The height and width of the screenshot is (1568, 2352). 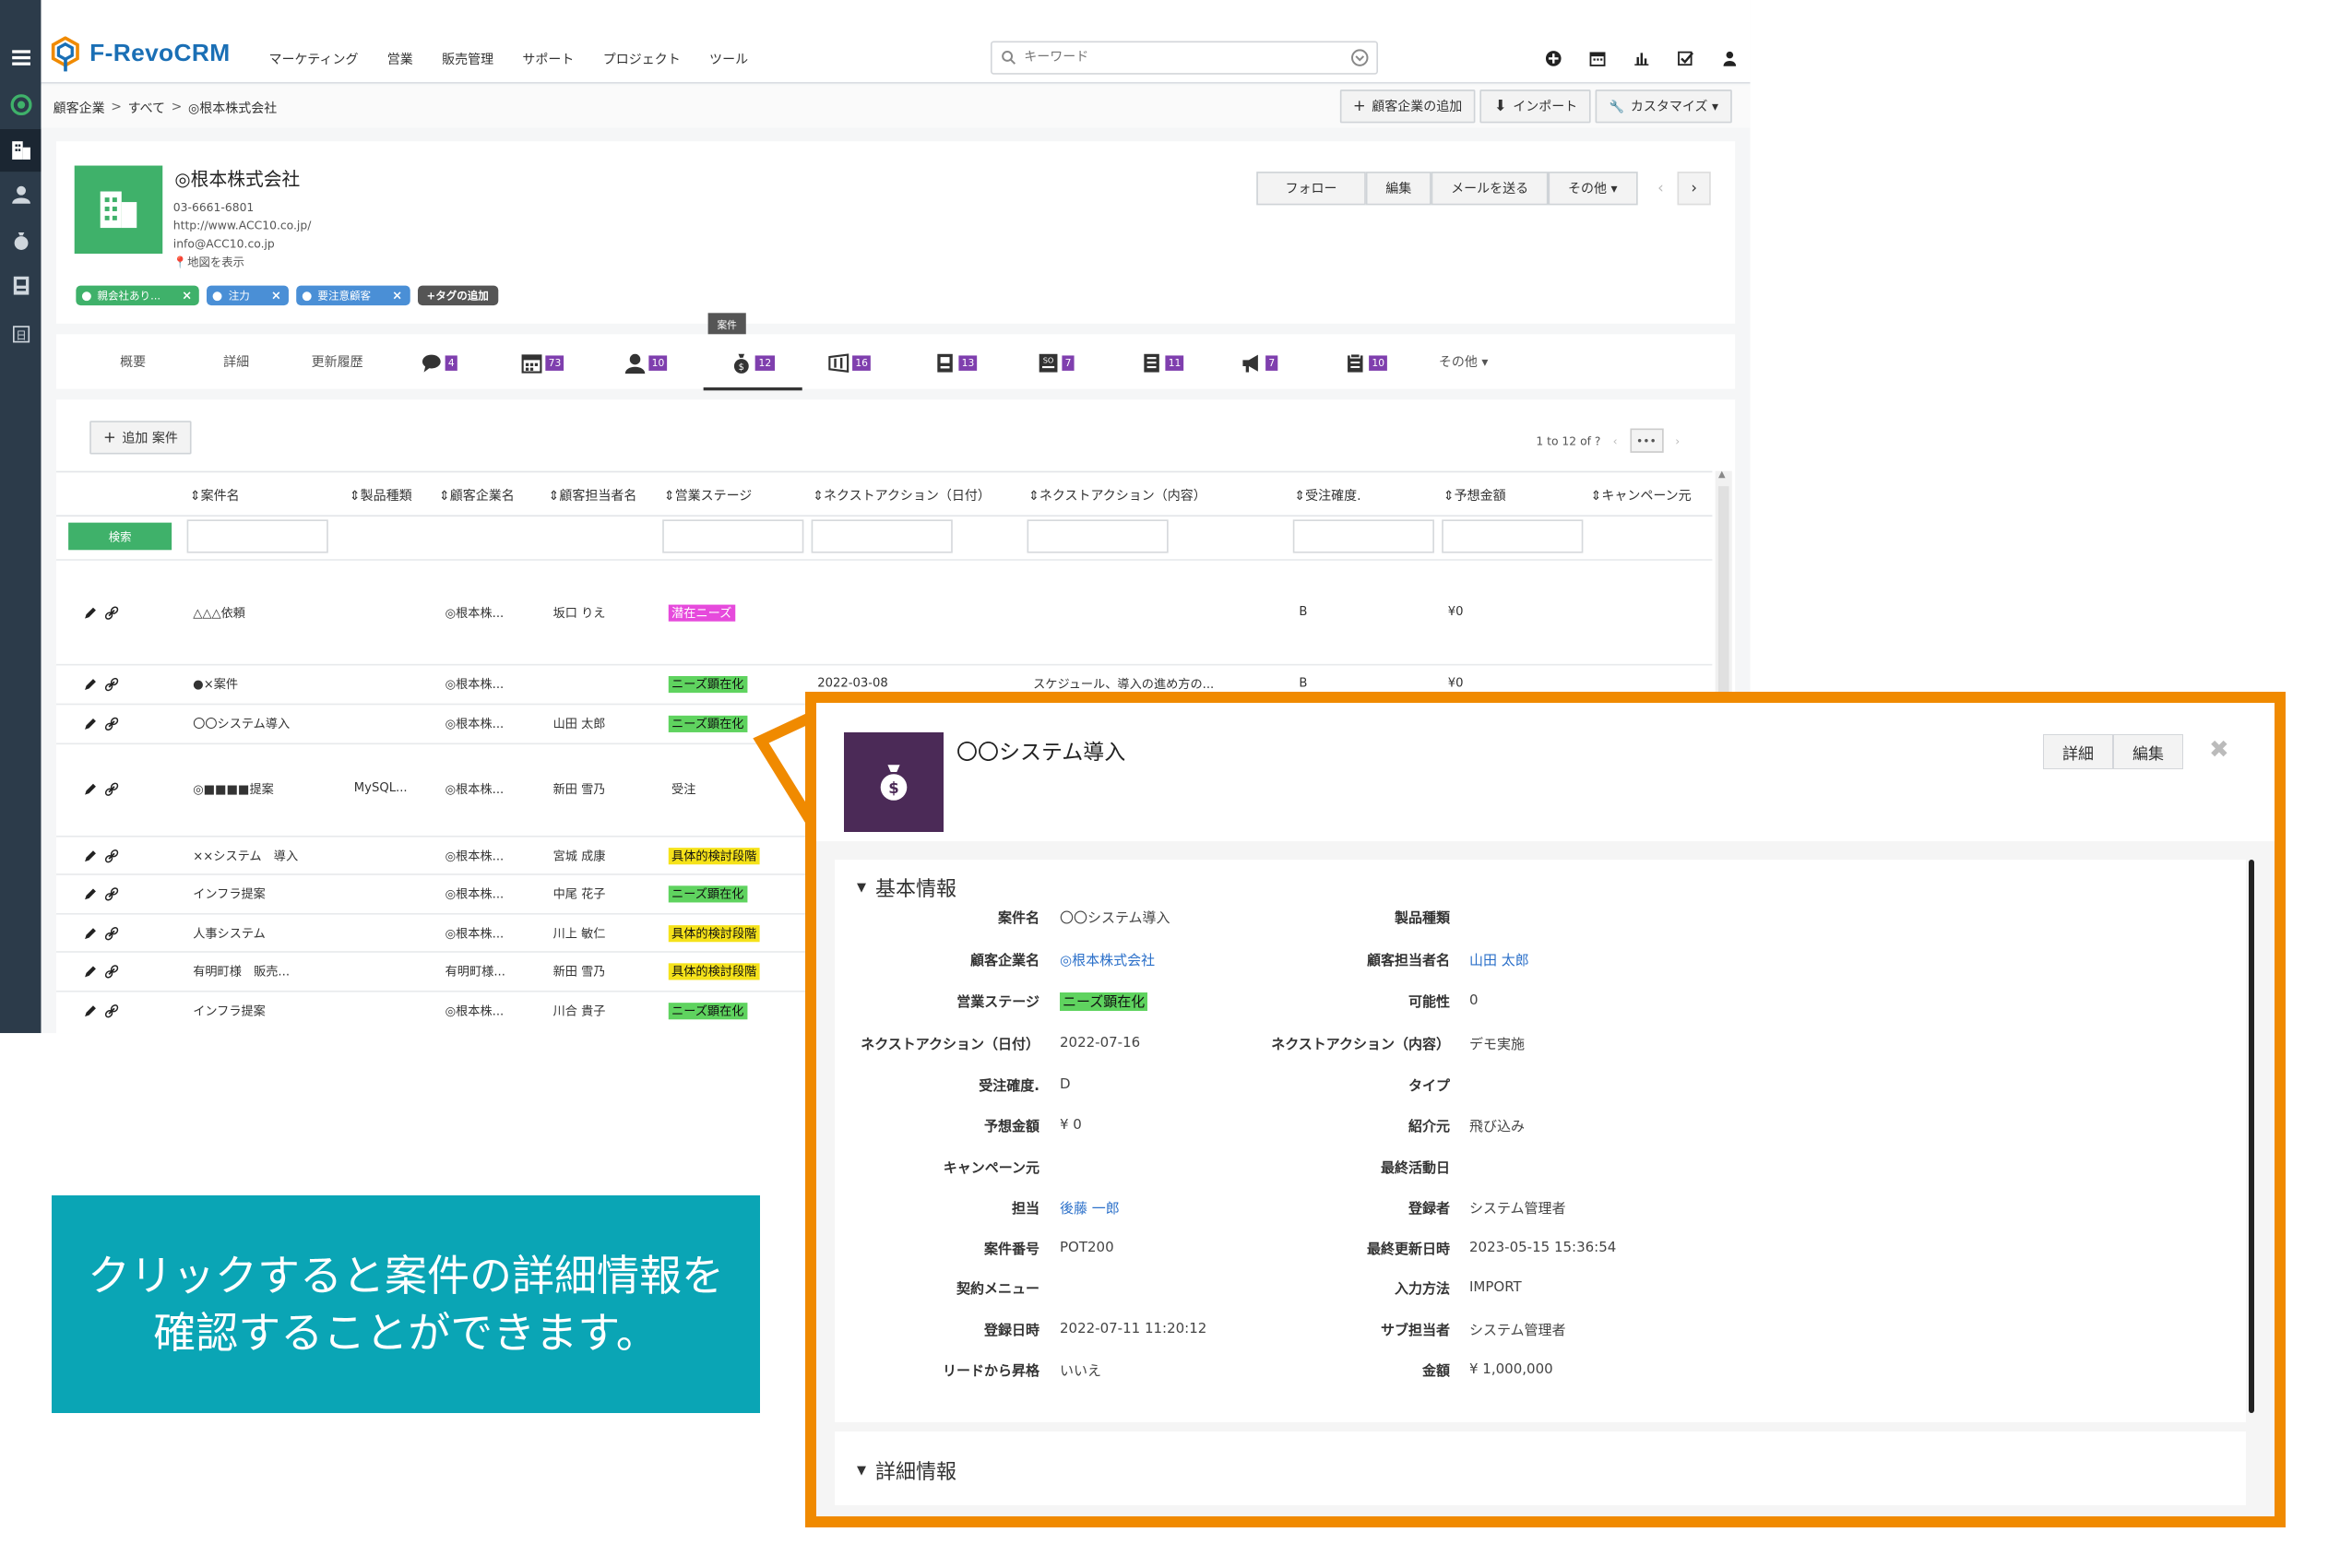 What do you see at coordinates (1366, 363) in the screenshot?
I see `tab-notes: 10` at bounding box center [1366, 363].